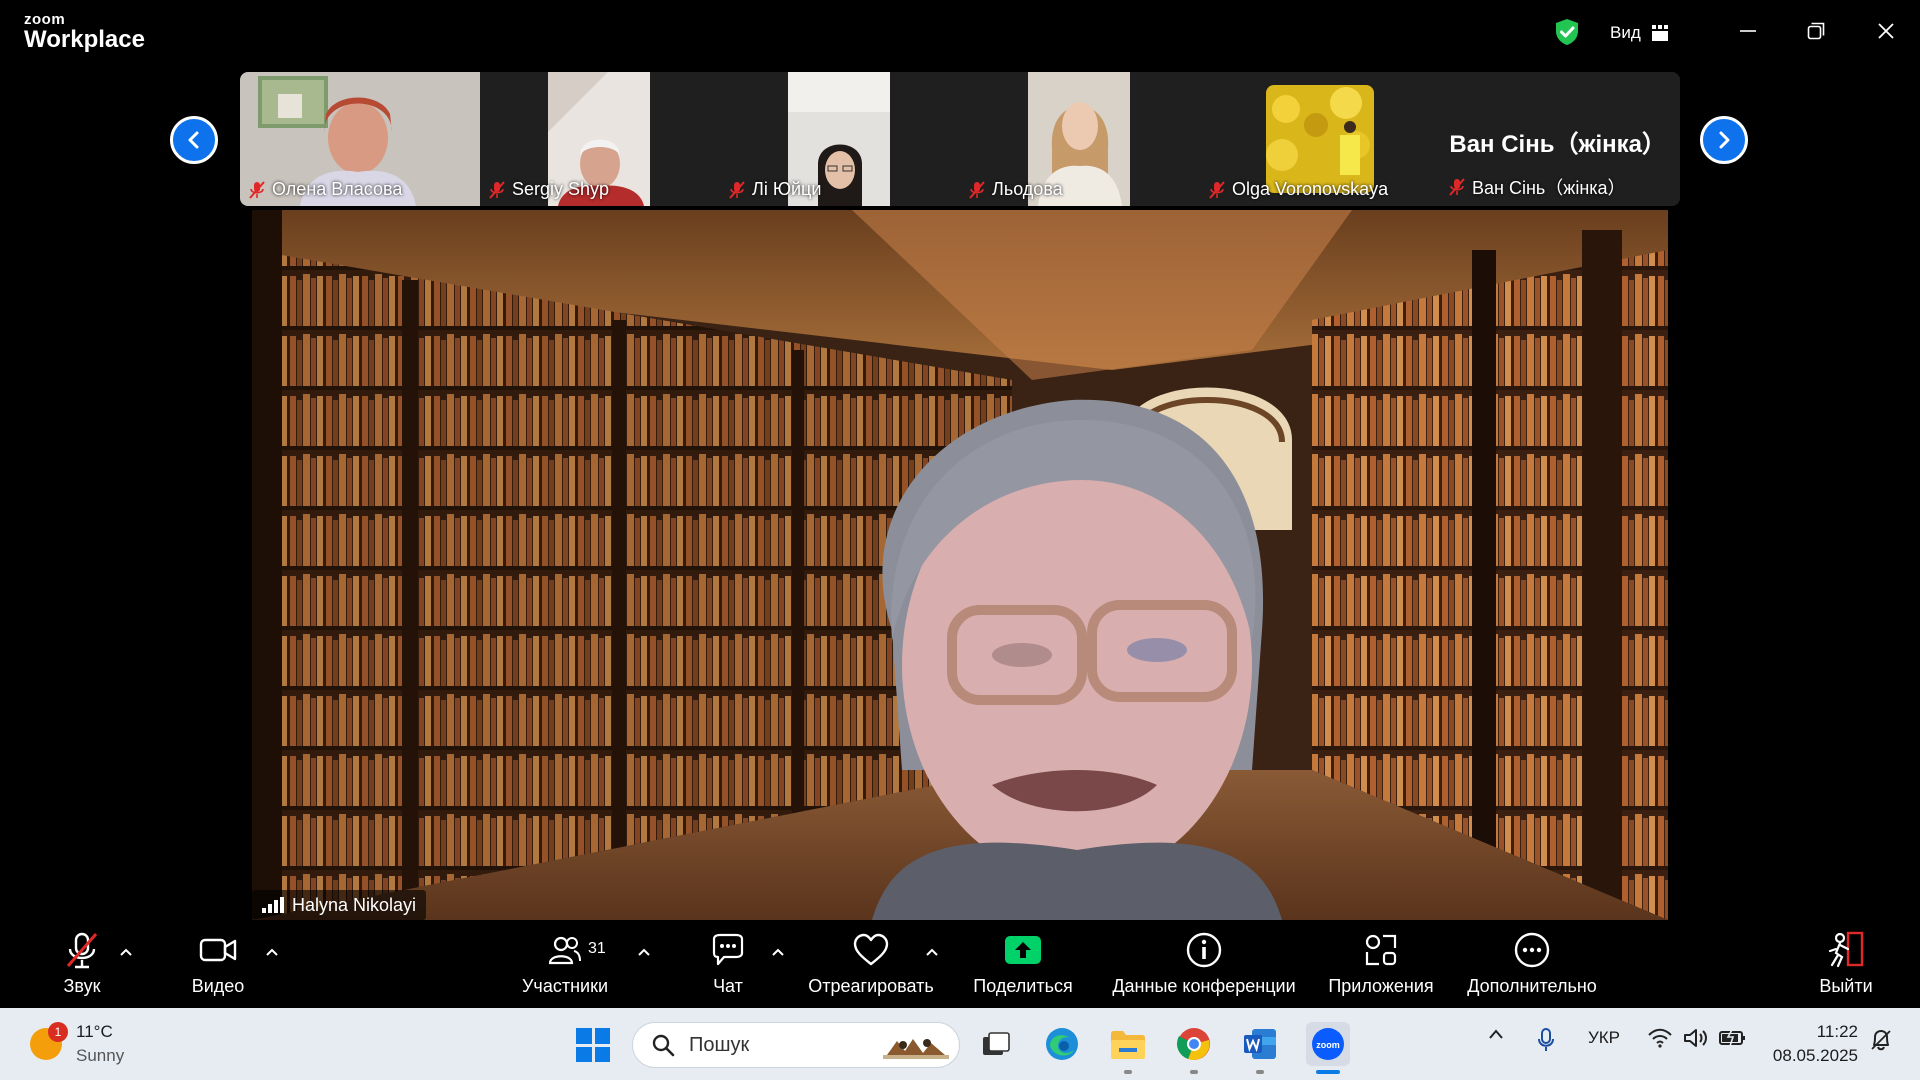 This screenshot has width=1920, height=1080. I want to click on react-options-chevron-up-icon, so click(932, 952).